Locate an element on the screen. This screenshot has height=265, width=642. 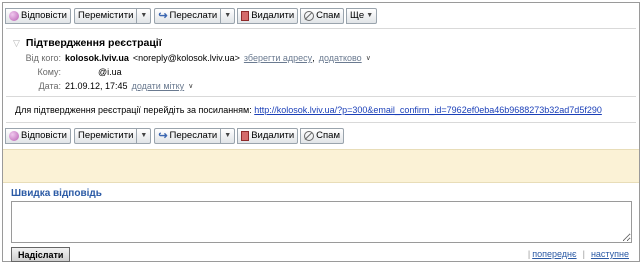
message-pager: | попереднє | наступне is located at coordinates (578, 254).